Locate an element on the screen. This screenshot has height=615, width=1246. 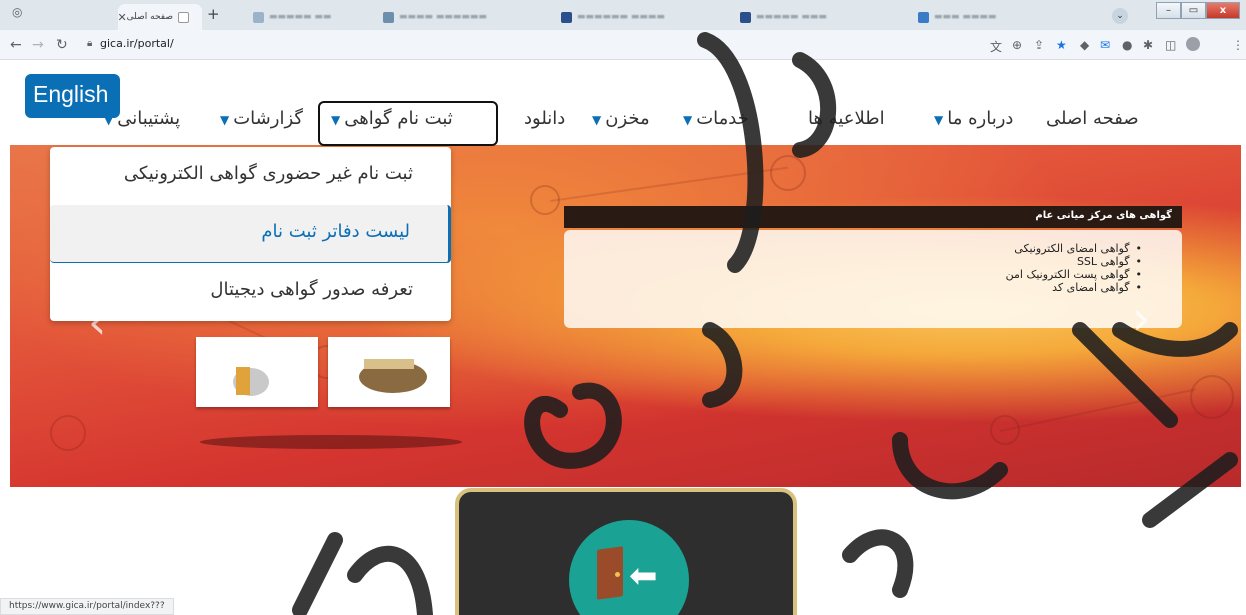
login-card: ⬅ is located at coordinates (626, 551).